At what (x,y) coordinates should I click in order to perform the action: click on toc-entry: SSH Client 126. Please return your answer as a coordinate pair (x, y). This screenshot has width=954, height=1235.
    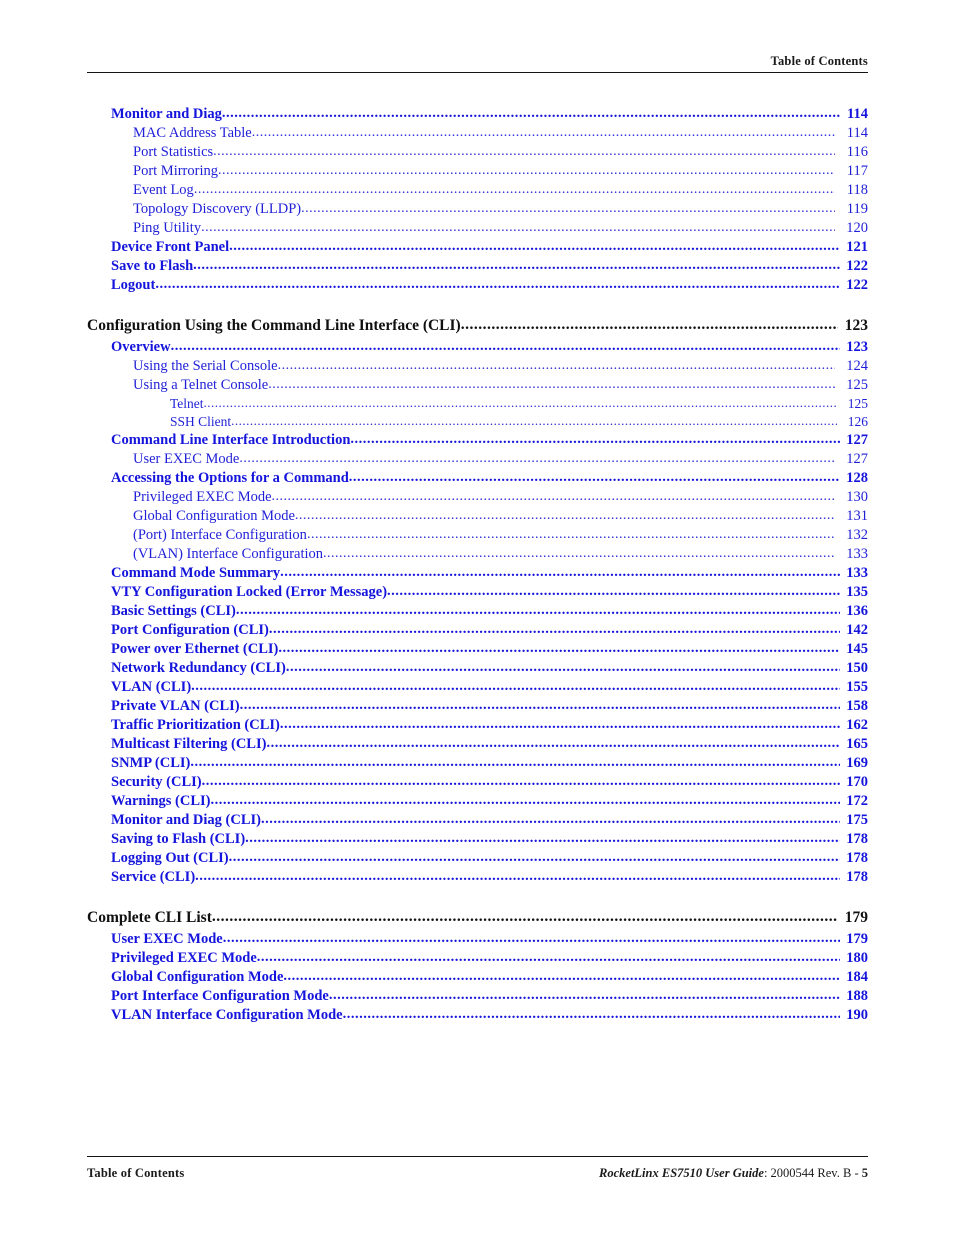
    Looking at the image, I should click on (477, 423).